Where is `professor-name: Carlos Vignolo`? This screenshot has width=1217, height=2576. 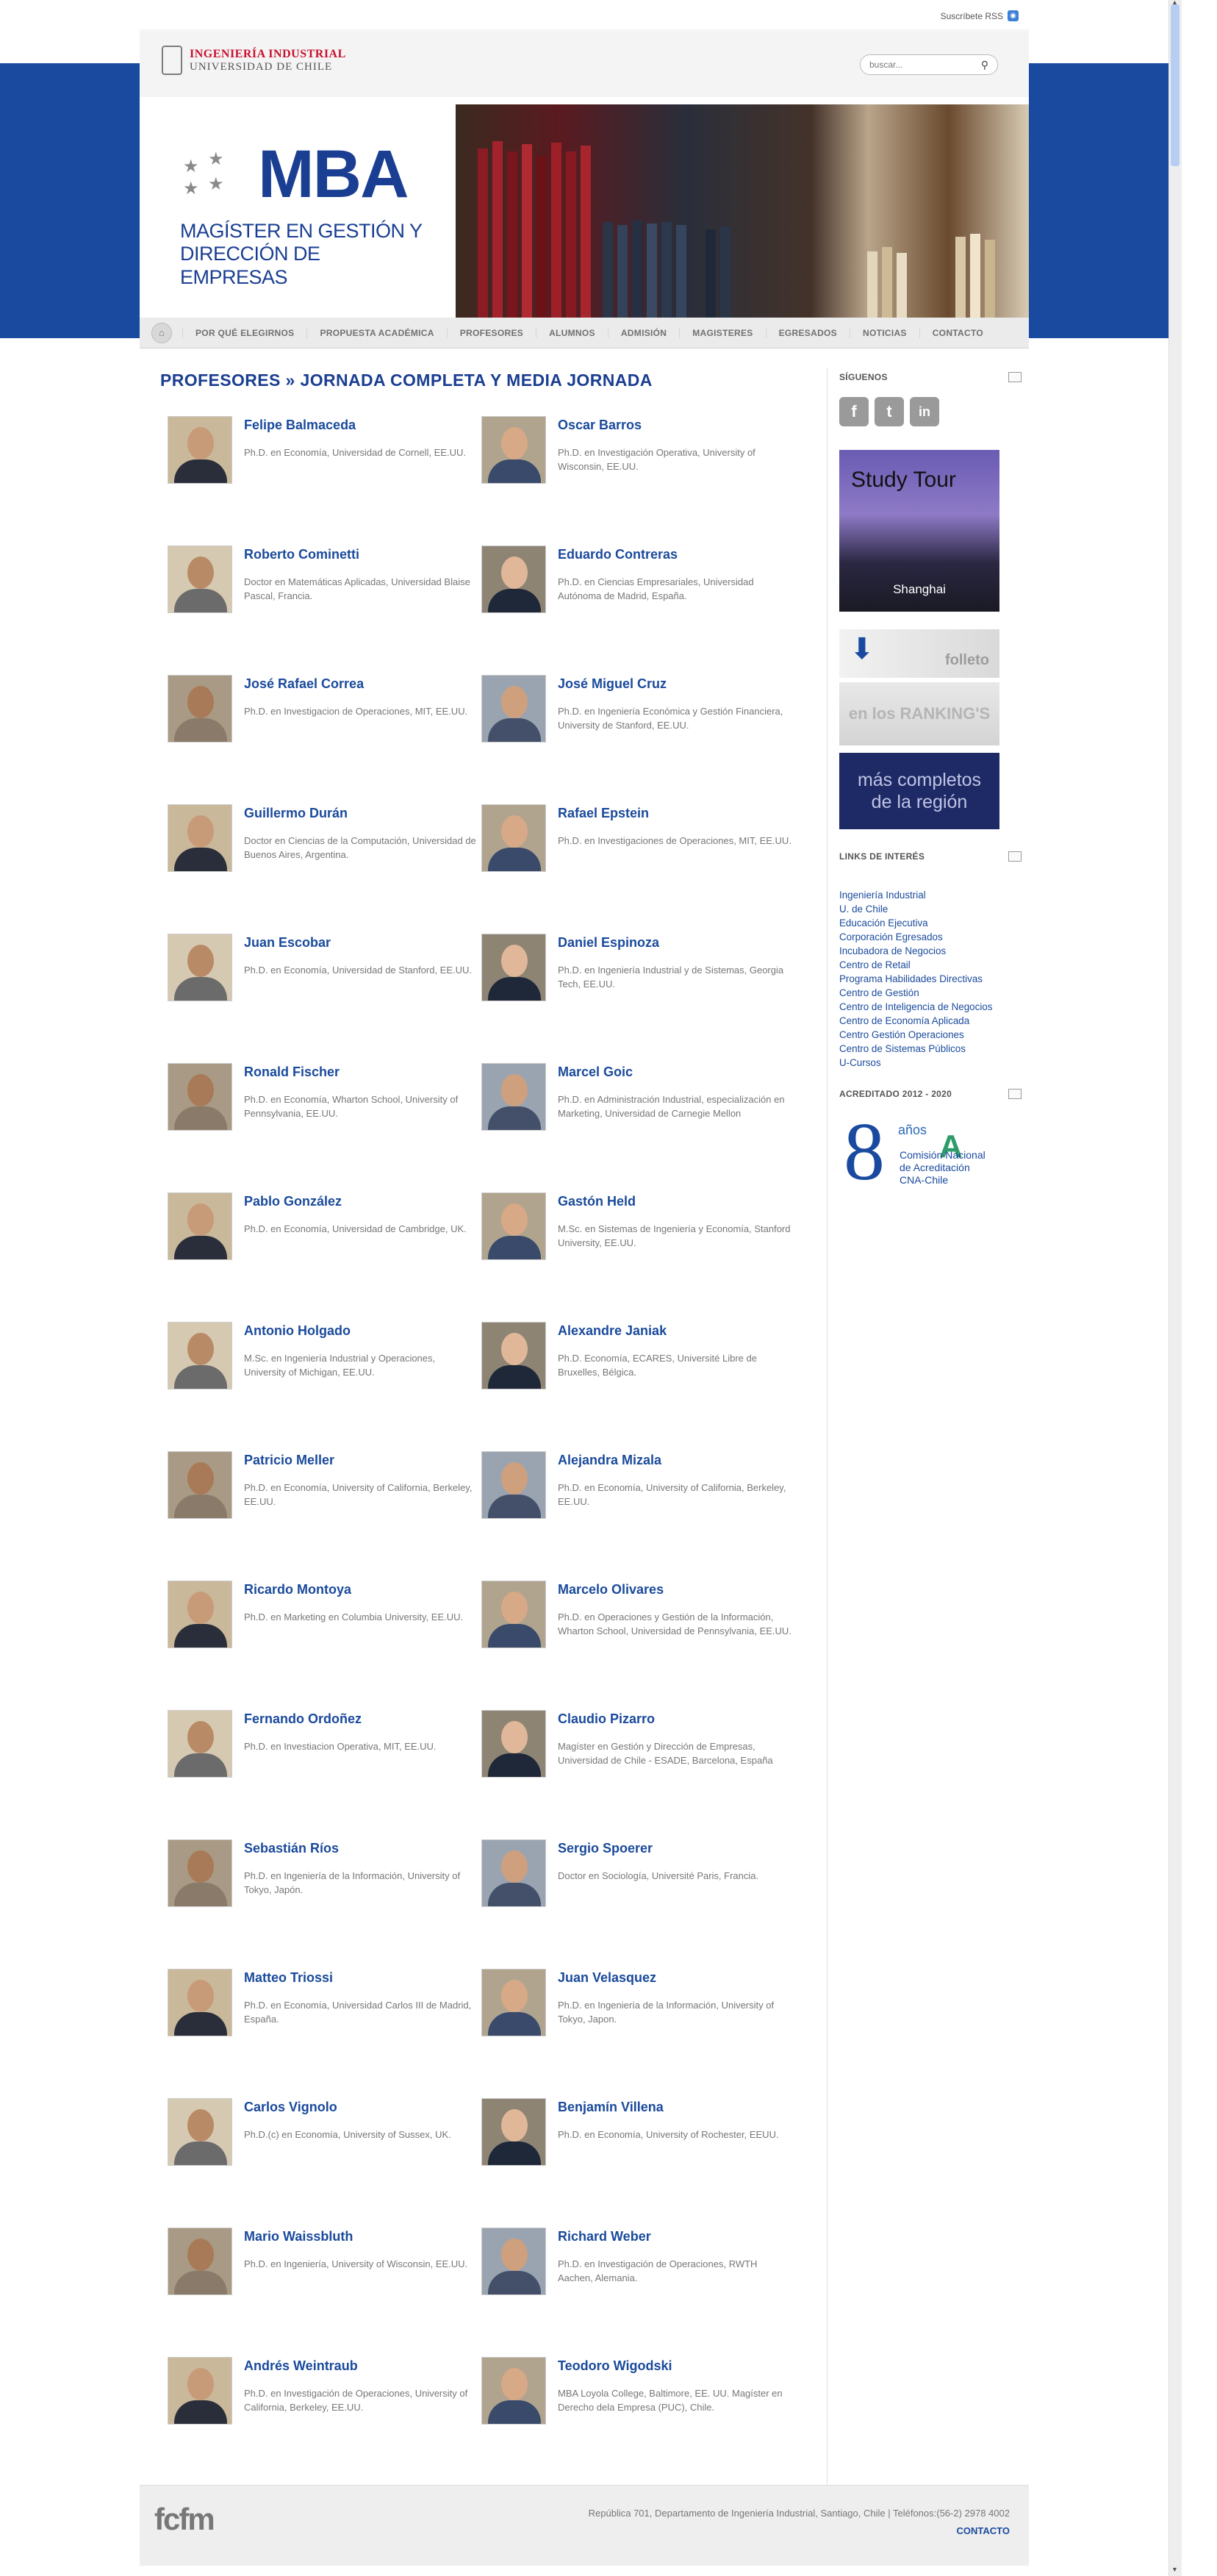 professor-name: Carlos Vignolo is located at coordinates (290, 2107).